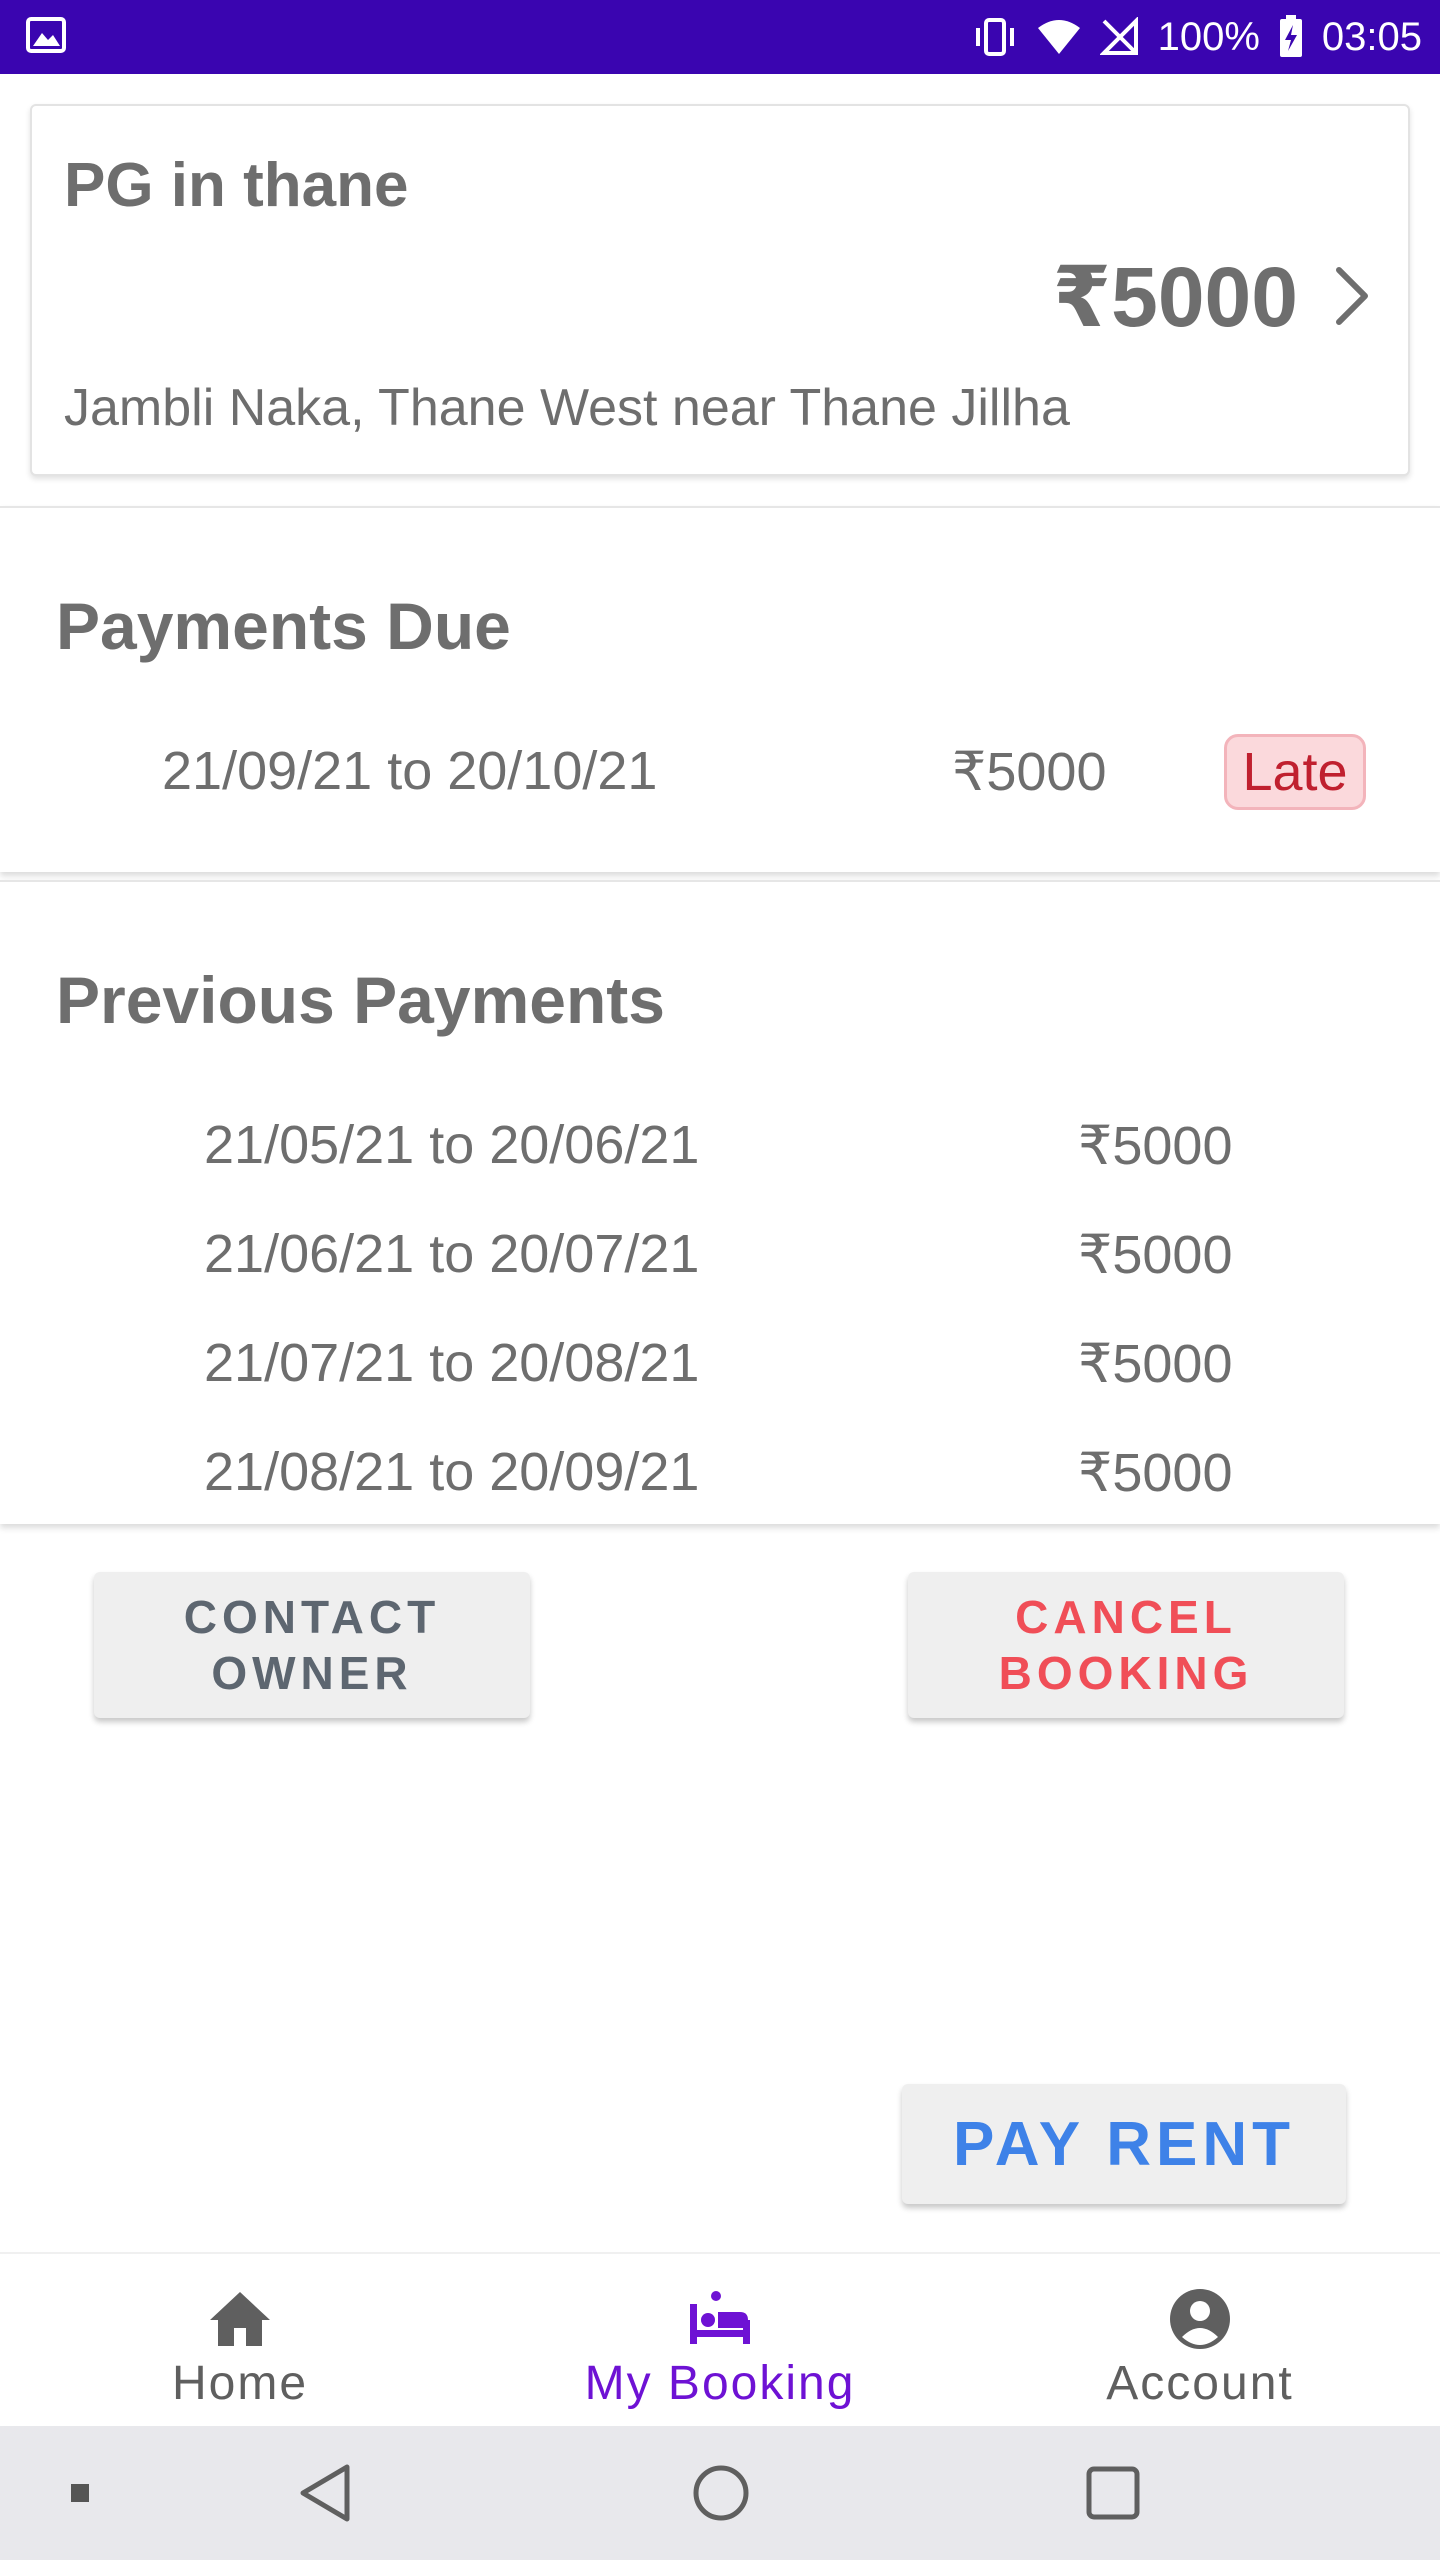  Describe the element at coordinates (80, 2493) in the screenshot. I see `square-dot-icon` at that location.